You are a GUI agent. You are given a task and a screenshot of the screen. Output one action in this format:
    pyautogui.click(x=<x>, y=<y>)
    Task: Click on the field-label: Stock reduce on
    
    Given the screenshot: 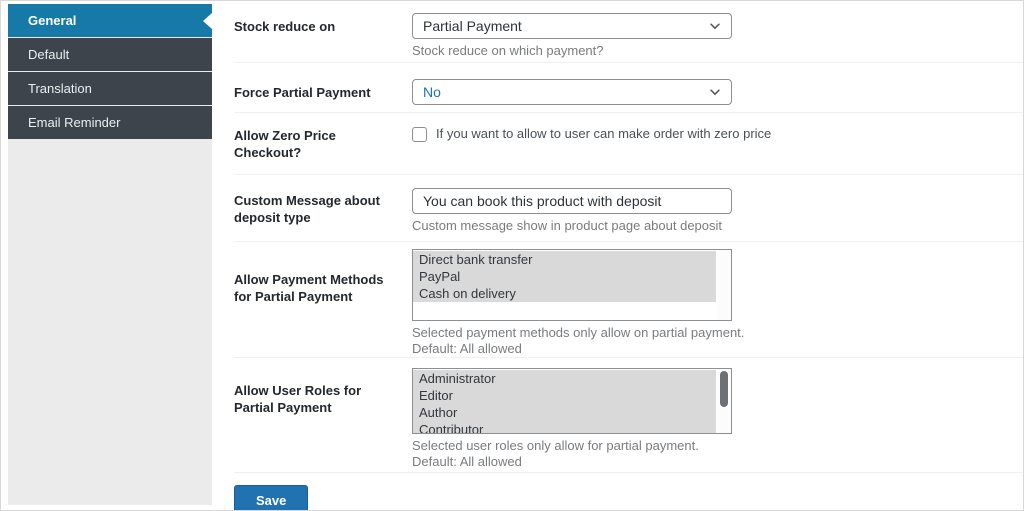 What is the action you would take?
    pyautogui.click(x=285, y=26)
    